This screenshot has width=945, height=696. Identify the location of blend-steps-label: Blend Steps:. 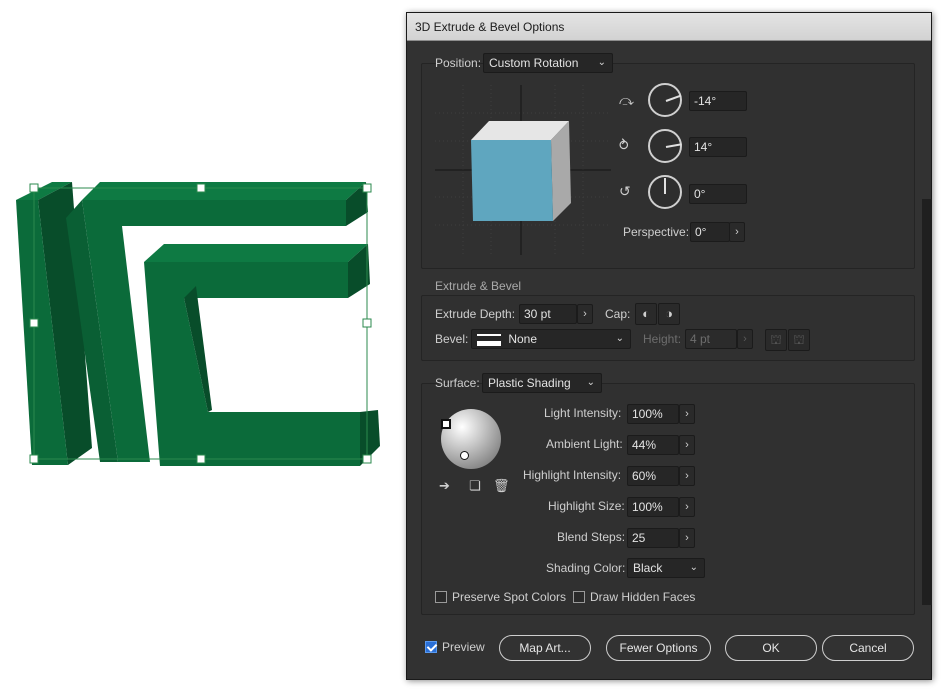
(591, 537).